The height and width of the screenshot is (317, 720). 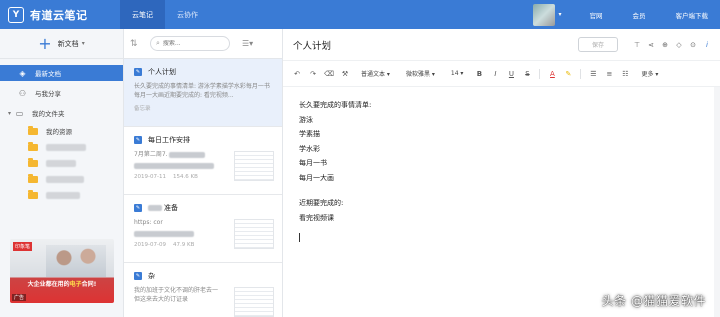 I want to click on eraser-icon: ⌫, so click(x=329, y=74).